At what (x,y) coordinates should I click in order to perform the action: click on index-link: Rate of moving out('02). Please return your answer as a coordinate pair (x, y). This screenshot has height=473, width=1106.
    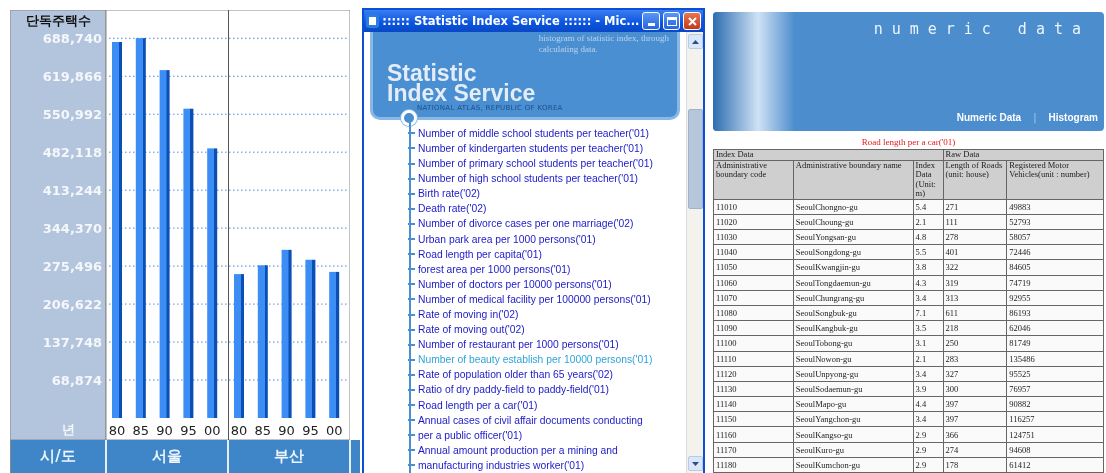
    Looking at the image, I should click on (471, 330).